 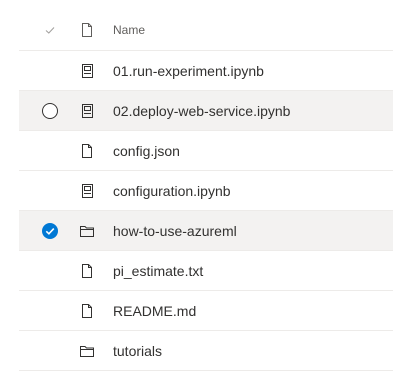 I want to click on list-item: 02.deploy-web-service.ipynb, so click(x=206, y=111).